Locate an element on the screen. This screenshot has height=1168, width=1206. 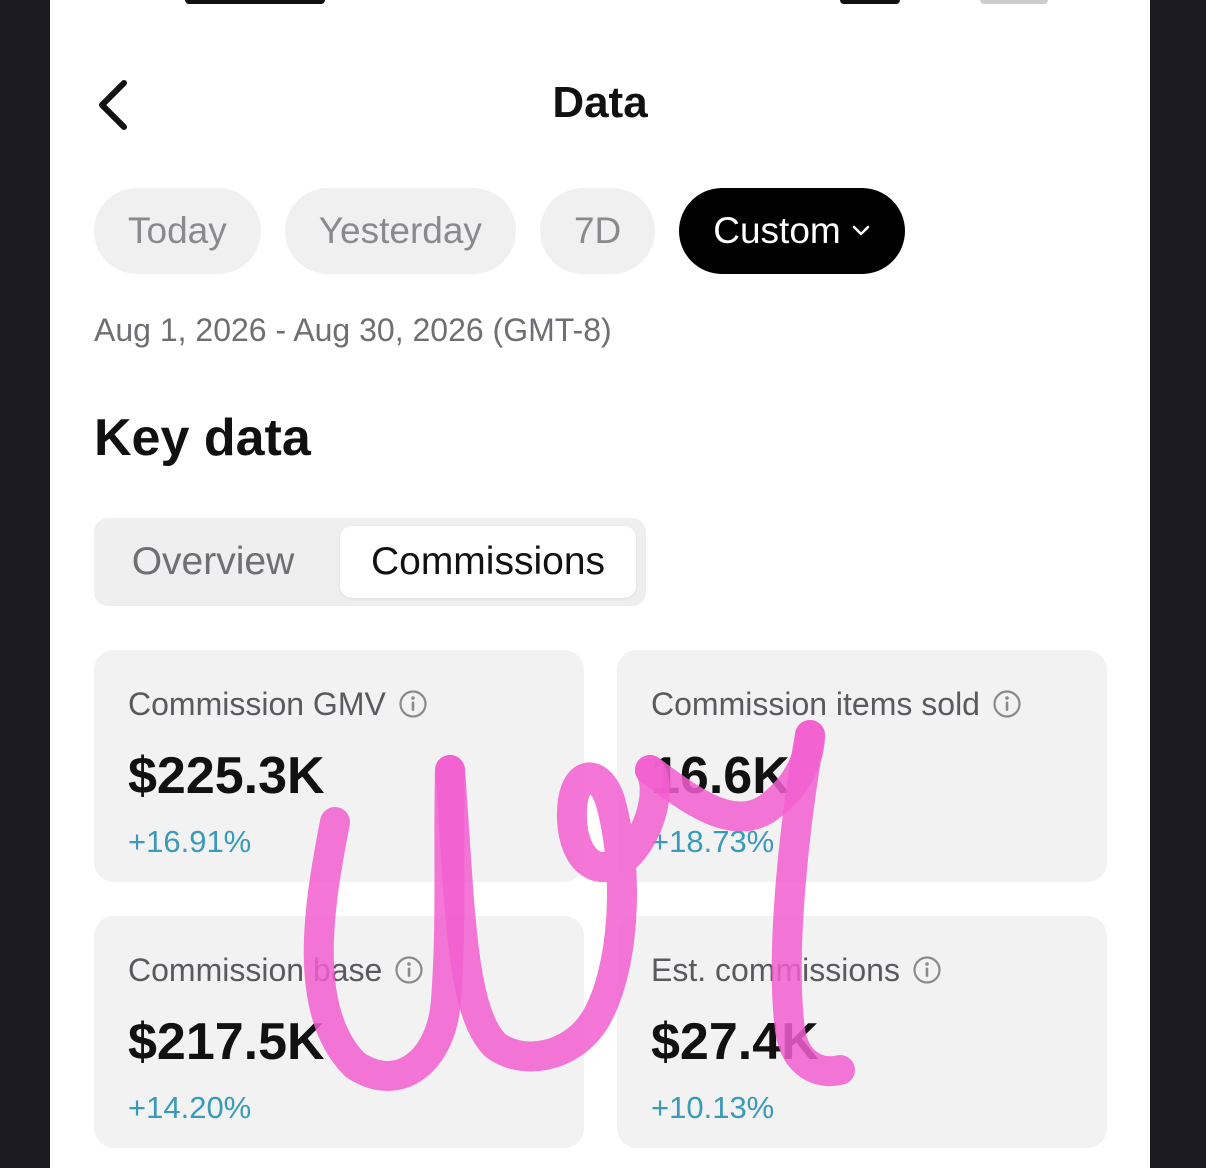
chip-7d: 7D is located at coordinates (597, 231).